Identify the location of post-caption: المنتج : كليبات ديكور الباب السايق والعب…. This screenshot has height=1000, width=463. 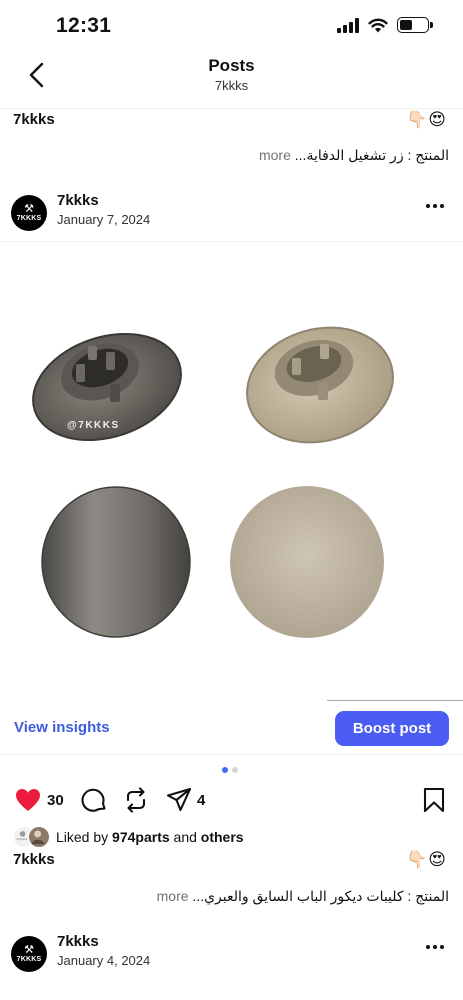
(303, 896).